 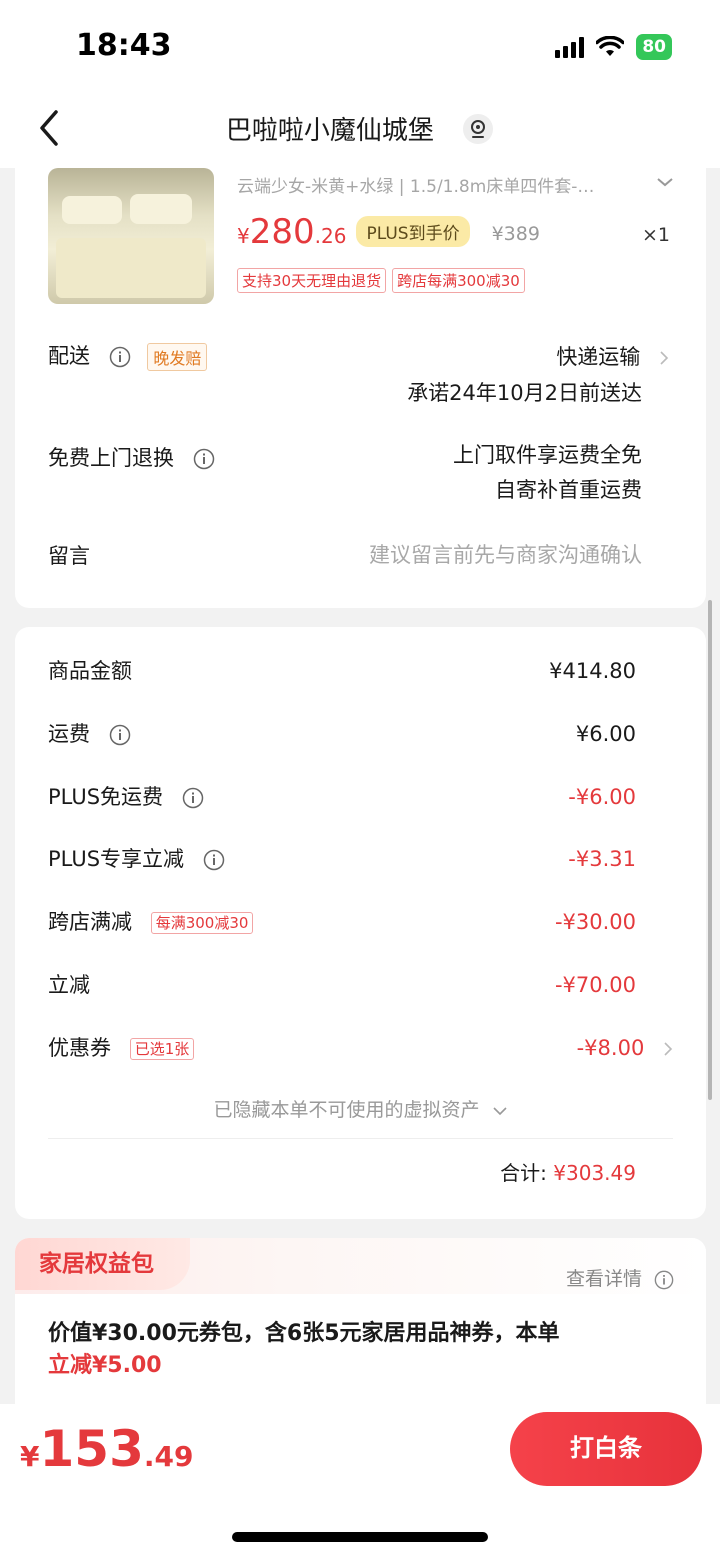 What do you see at coordinates (106, 797) in the screenshot?
I see `plus-free-shipping-label: PLUS免运费` at bounding box center [106, 797].